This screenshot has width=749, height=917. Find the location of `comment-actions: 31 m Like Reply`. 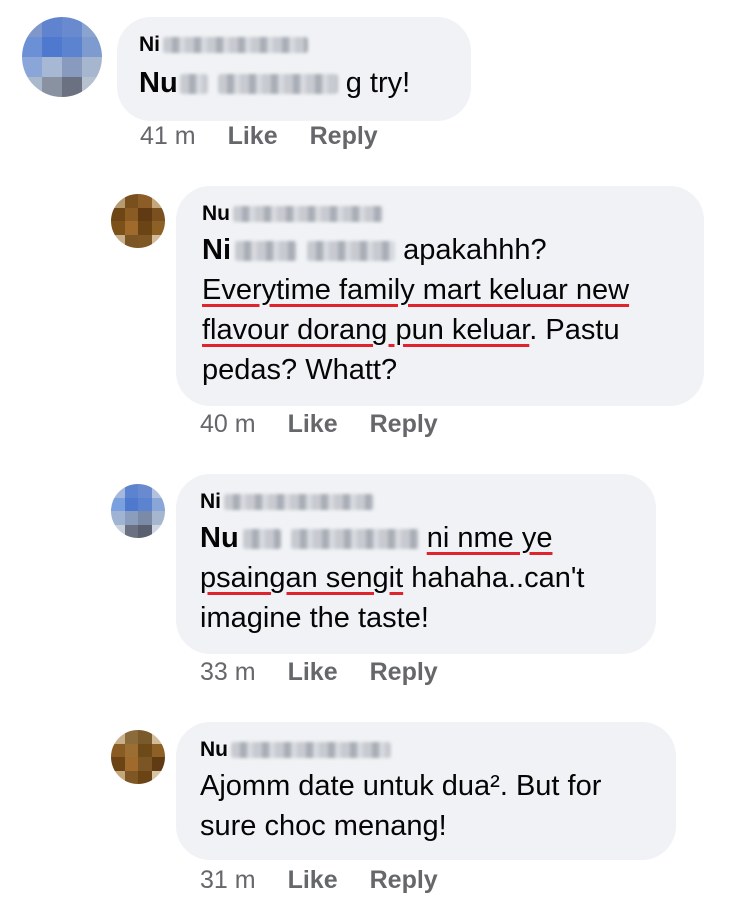

comment-actions: 31 m Like Reply is located at coordinates (319, 880).